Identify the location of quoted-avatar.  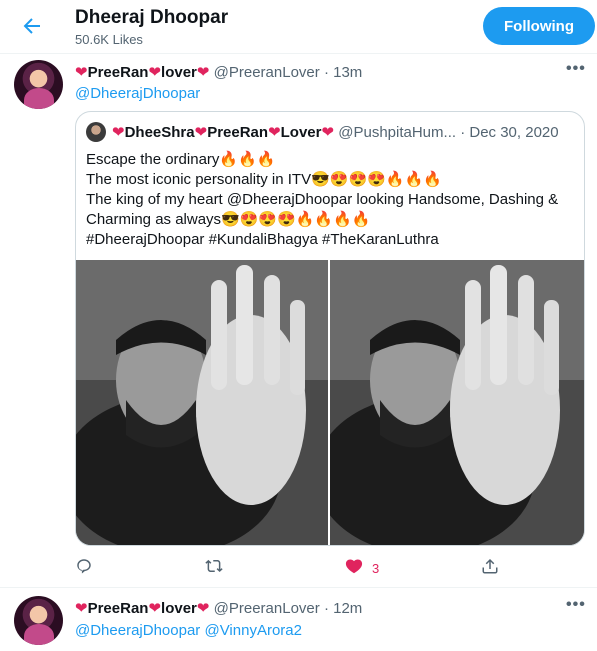
(96, 132).